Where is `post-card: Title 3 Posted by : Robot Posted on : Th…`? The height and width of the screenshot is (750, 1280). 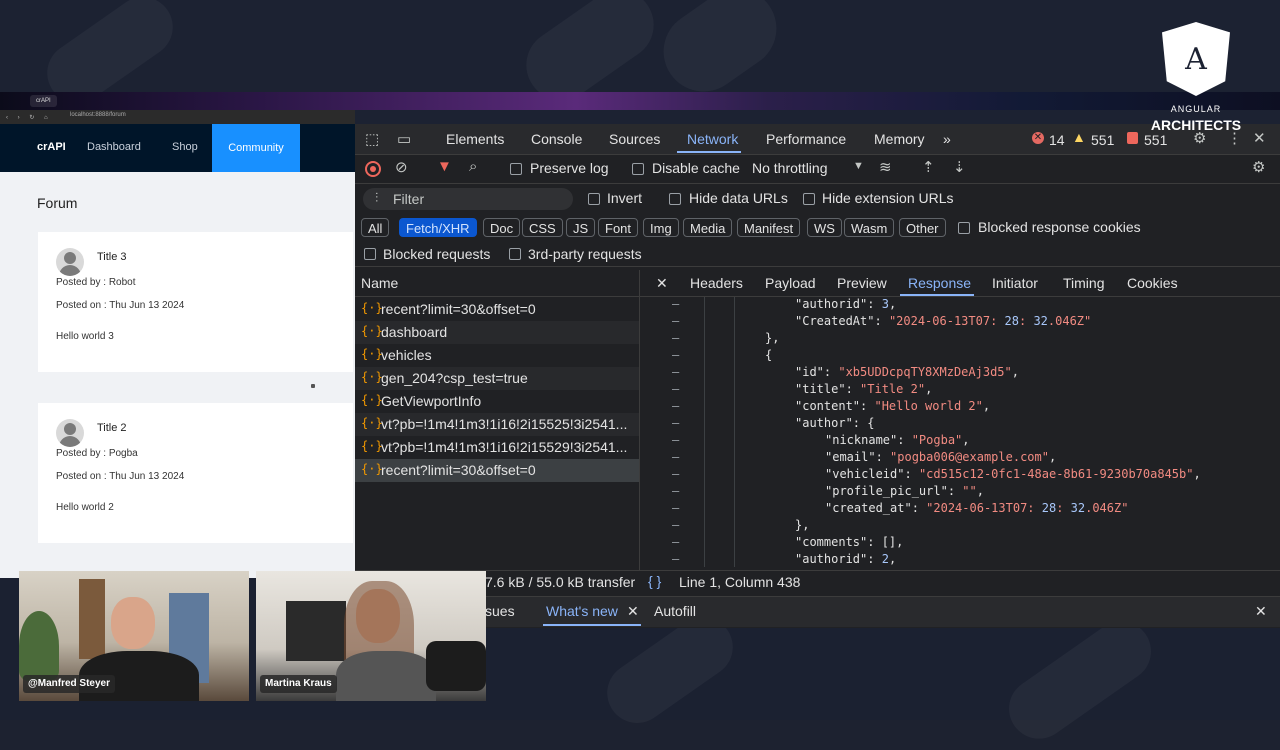
post-card: Title 3 Posted by : Robot Posted on : Th… is located at coordinates (195, 302).